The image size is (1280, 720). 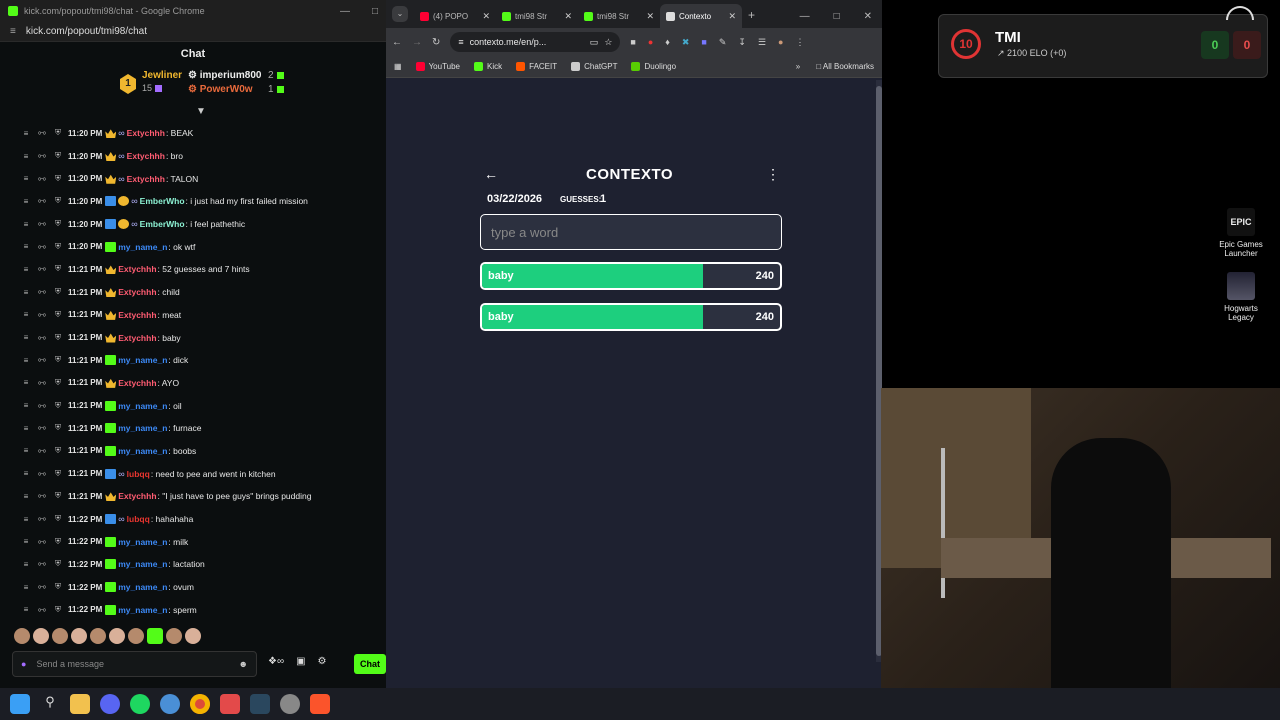 What do you see at coordinates (437, 67) in the screenshot?
I see `bookmark-item: YouTube` at bounding box center [437, 67].